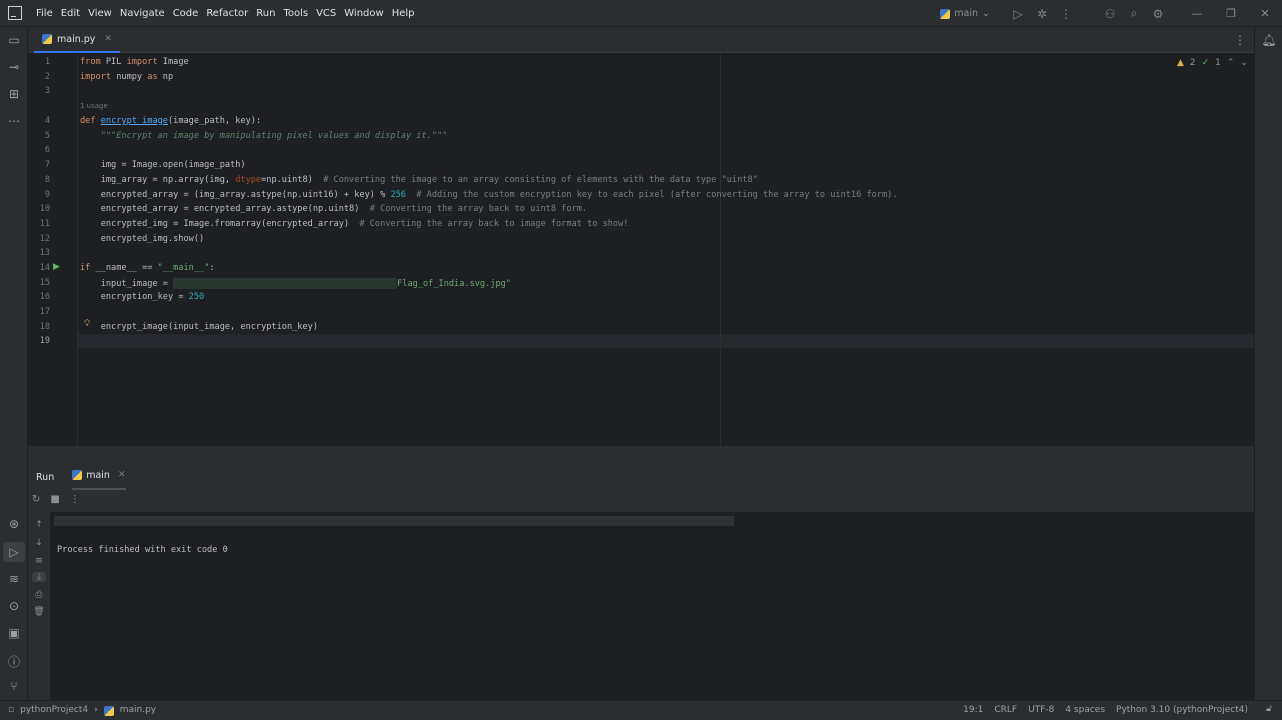  What do you see at coordinates (108, 710) in the screenshot?
I see `python-file-icon` at bounding box center [108, 710].